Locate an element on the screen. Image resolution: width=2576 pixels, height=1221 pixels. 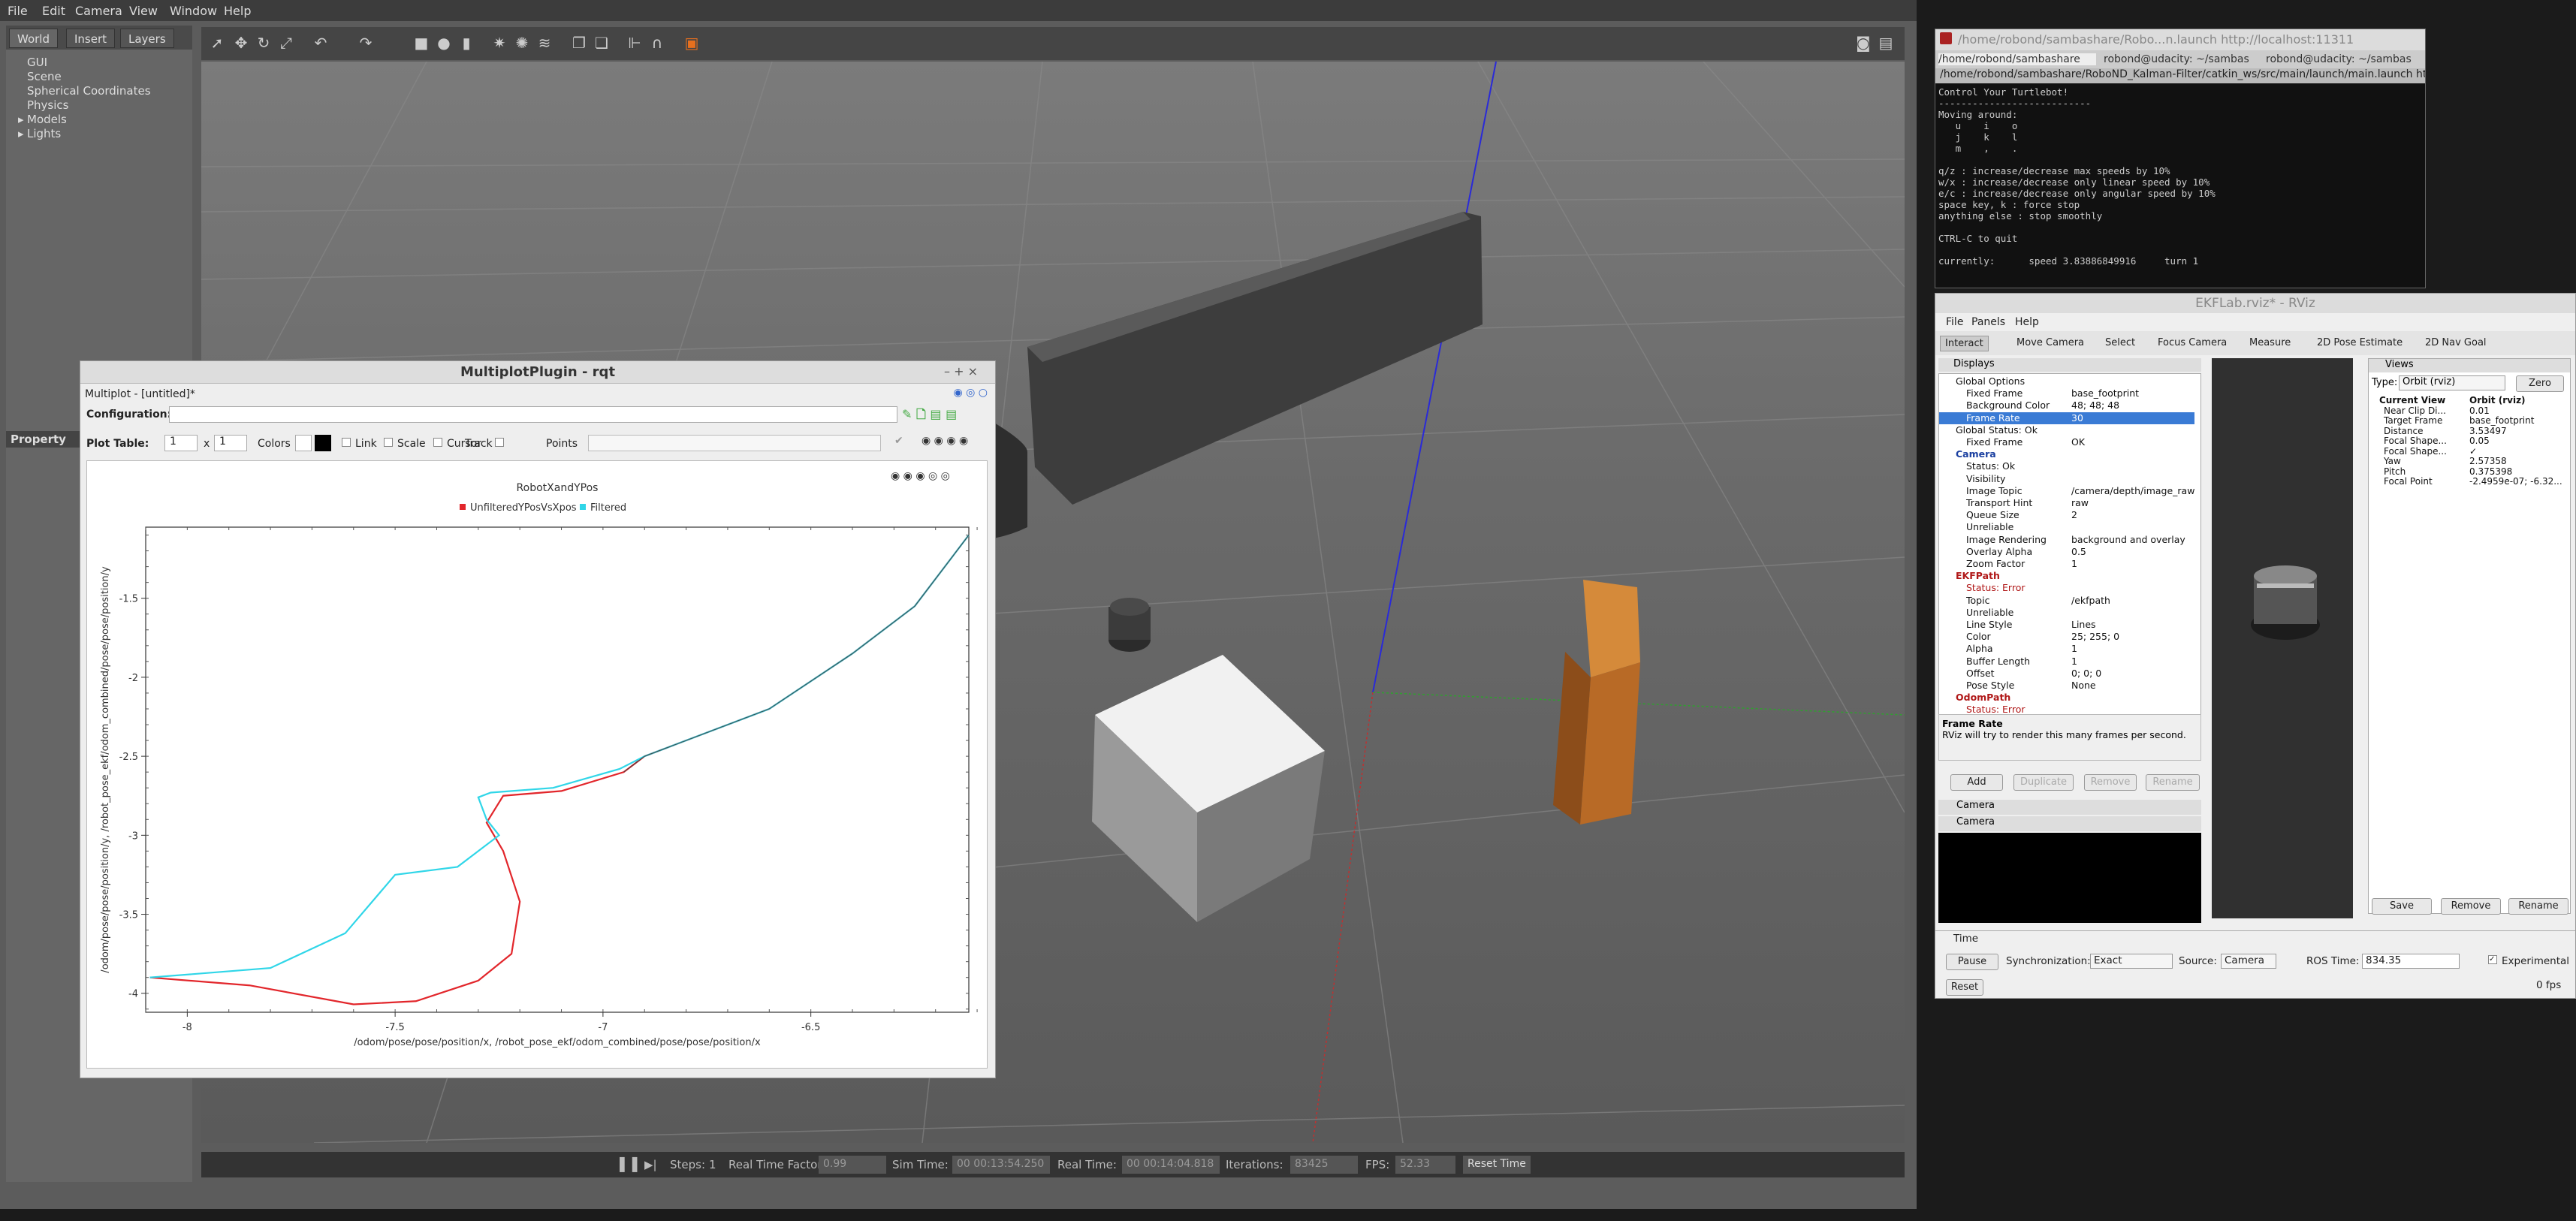
display-row: Image Topic/camera/depth/image_raw is located at coordinates (2066, 491).